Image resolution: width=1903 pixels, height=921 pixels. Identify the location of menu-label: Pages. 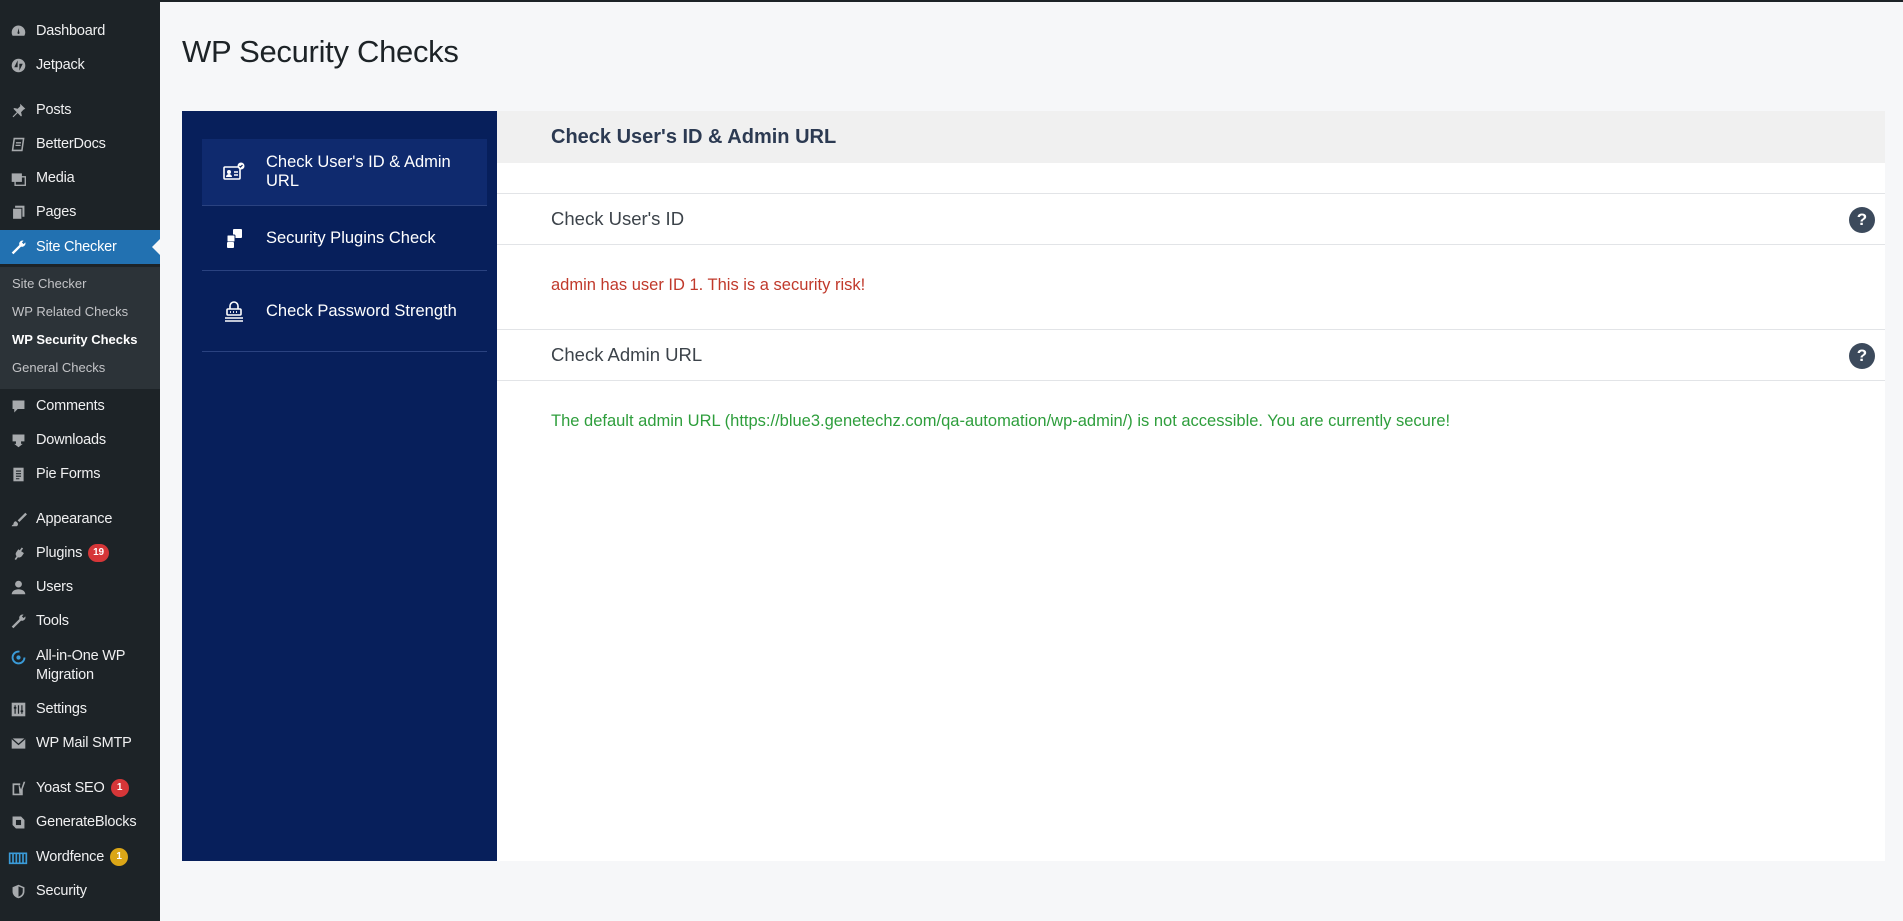
(56, 212).